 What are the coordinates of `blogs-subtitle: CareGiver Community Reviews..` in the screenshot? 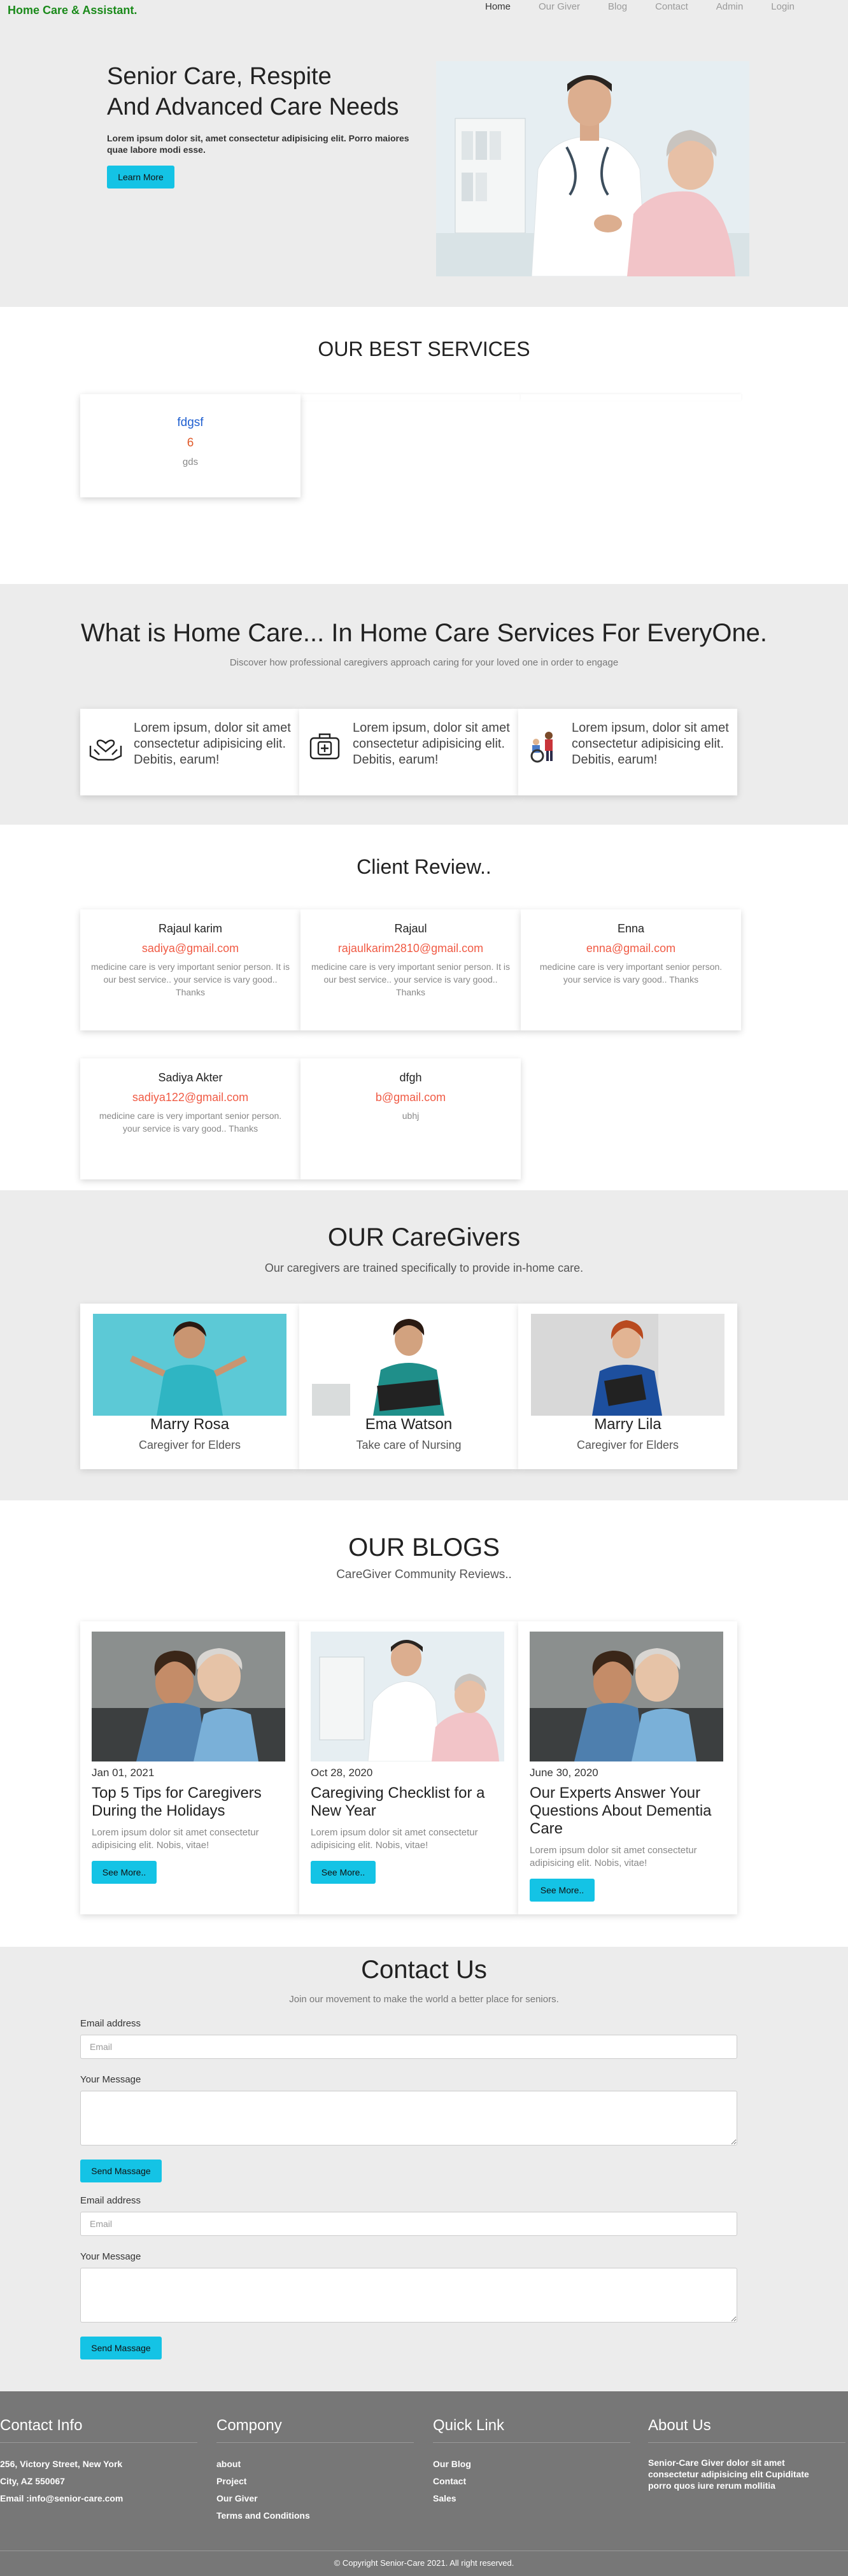 It's located at (424, 1575).